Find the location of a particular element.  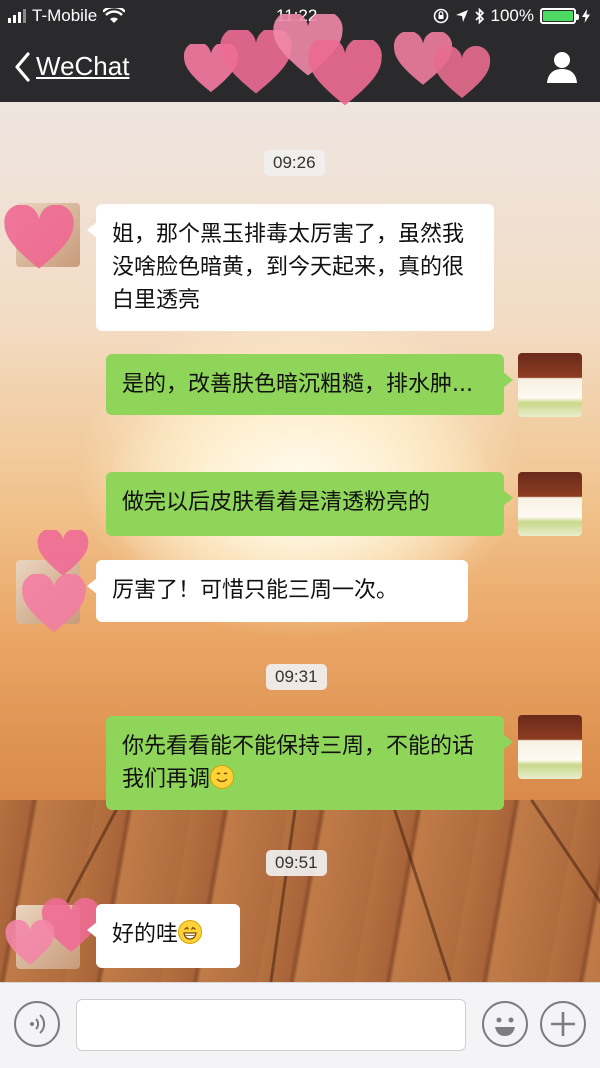

plus-icon is located at coordinates (563, 1024).